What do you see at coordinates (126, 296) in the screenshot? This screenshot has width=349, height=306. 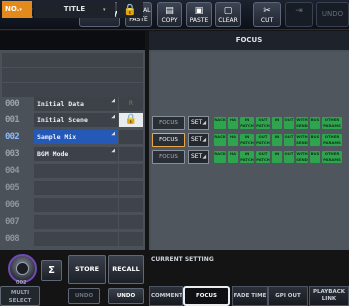 I see `redo-button: UNDO` at bounding box center [126, 296].